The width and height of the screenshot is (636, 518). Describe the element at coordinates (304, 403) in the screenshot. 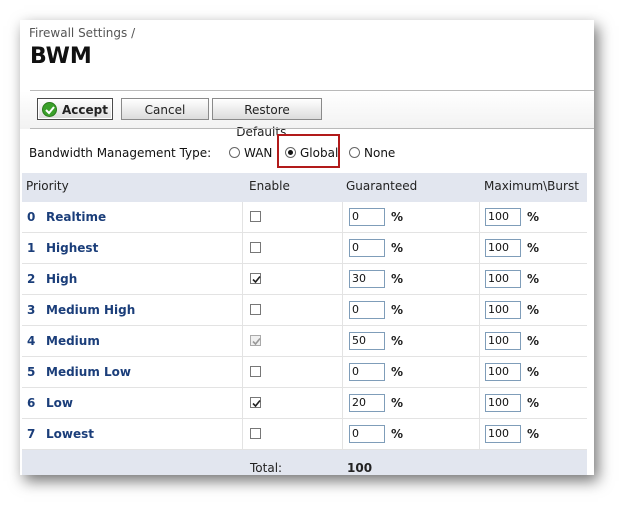

I see `table-row: 6 Low 20% 100%` at that location.